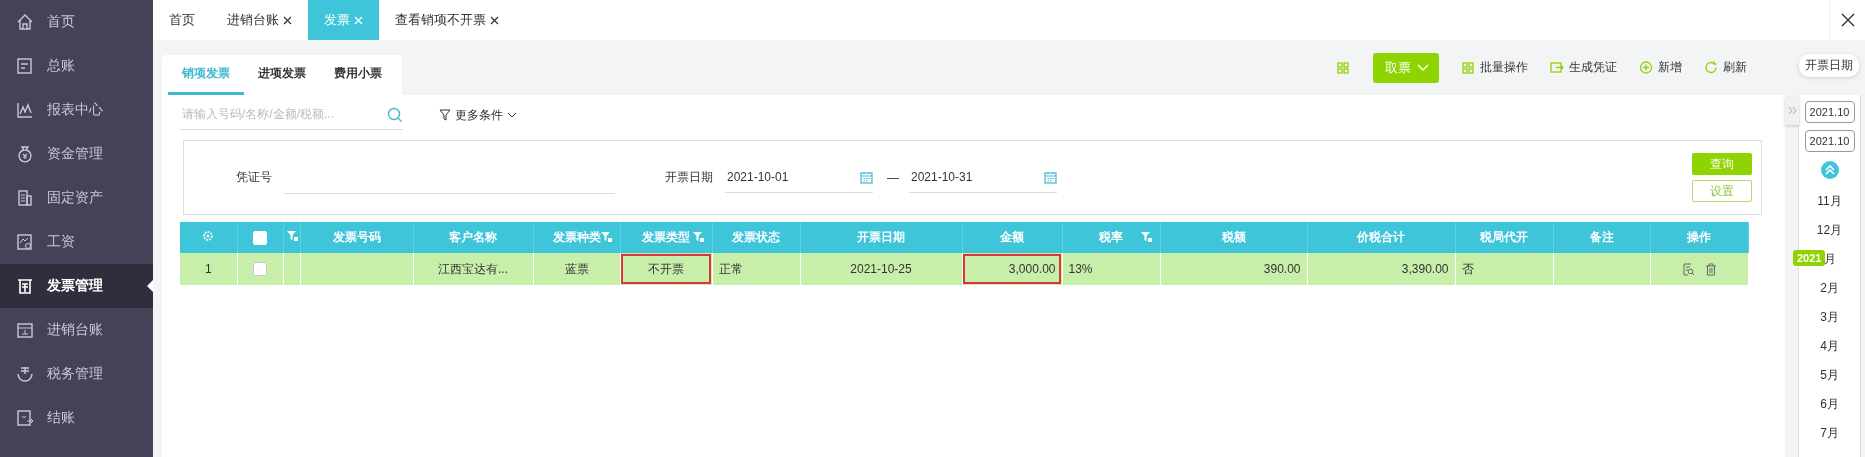  What do you see at coordinates (1494, 67) in the screenshot?
I see `toolbar-button: 批量操作` at bounding box center [1494, 67].